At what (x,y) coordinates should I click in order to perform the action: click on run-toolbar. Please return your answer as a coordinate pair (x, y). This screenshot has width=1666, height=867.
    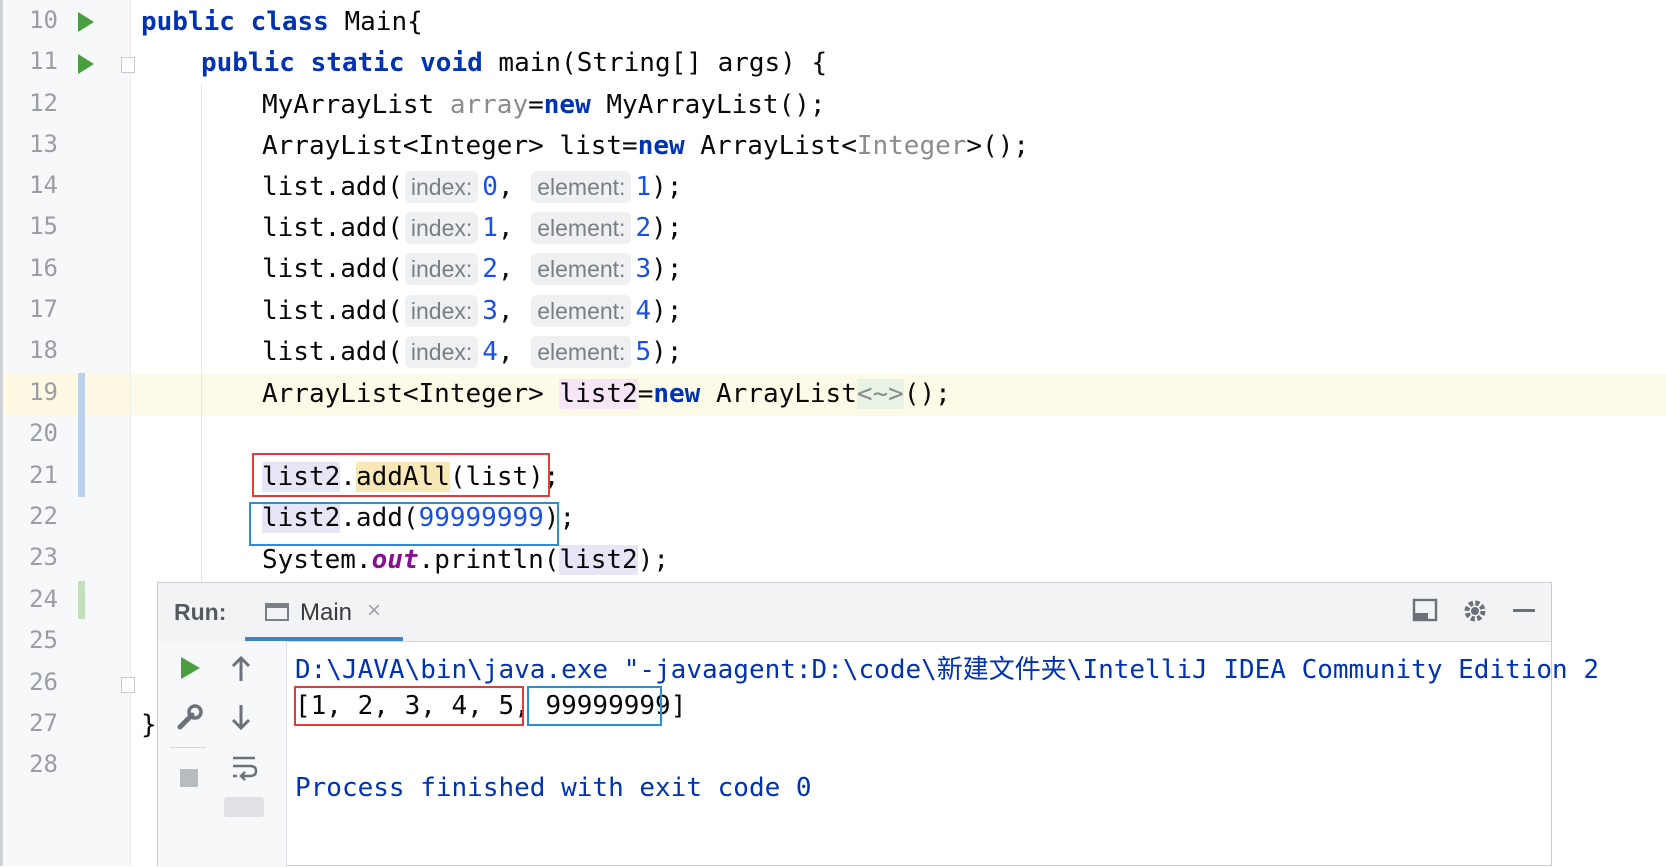
    Looking at the image, I should click on (222, 754).